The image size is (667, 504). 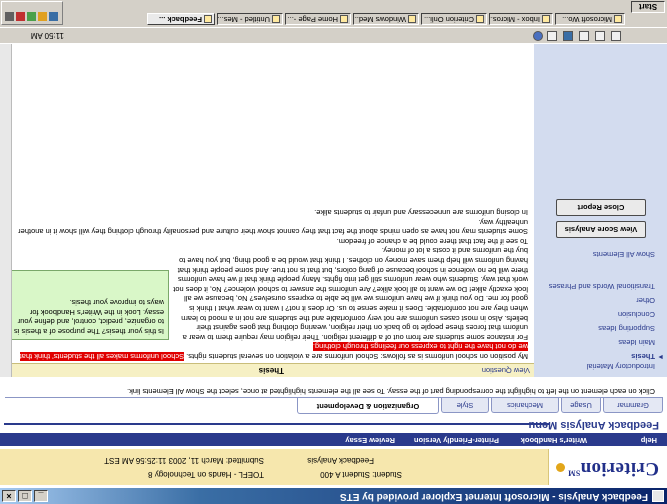 I want to click on ie-icon, so click(x=658, y=496).